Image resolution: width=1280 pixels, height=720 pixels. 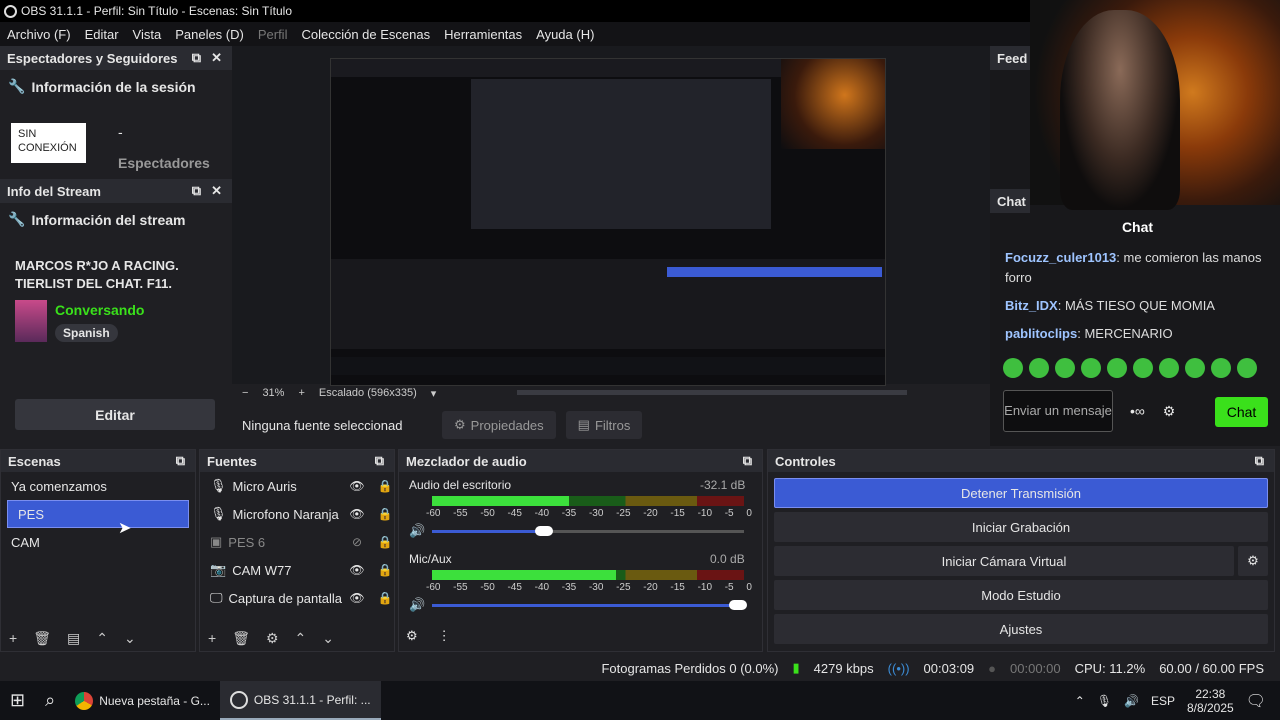 I want to click on scene-item: Ya comenzamos, so click(x=98, y=486).